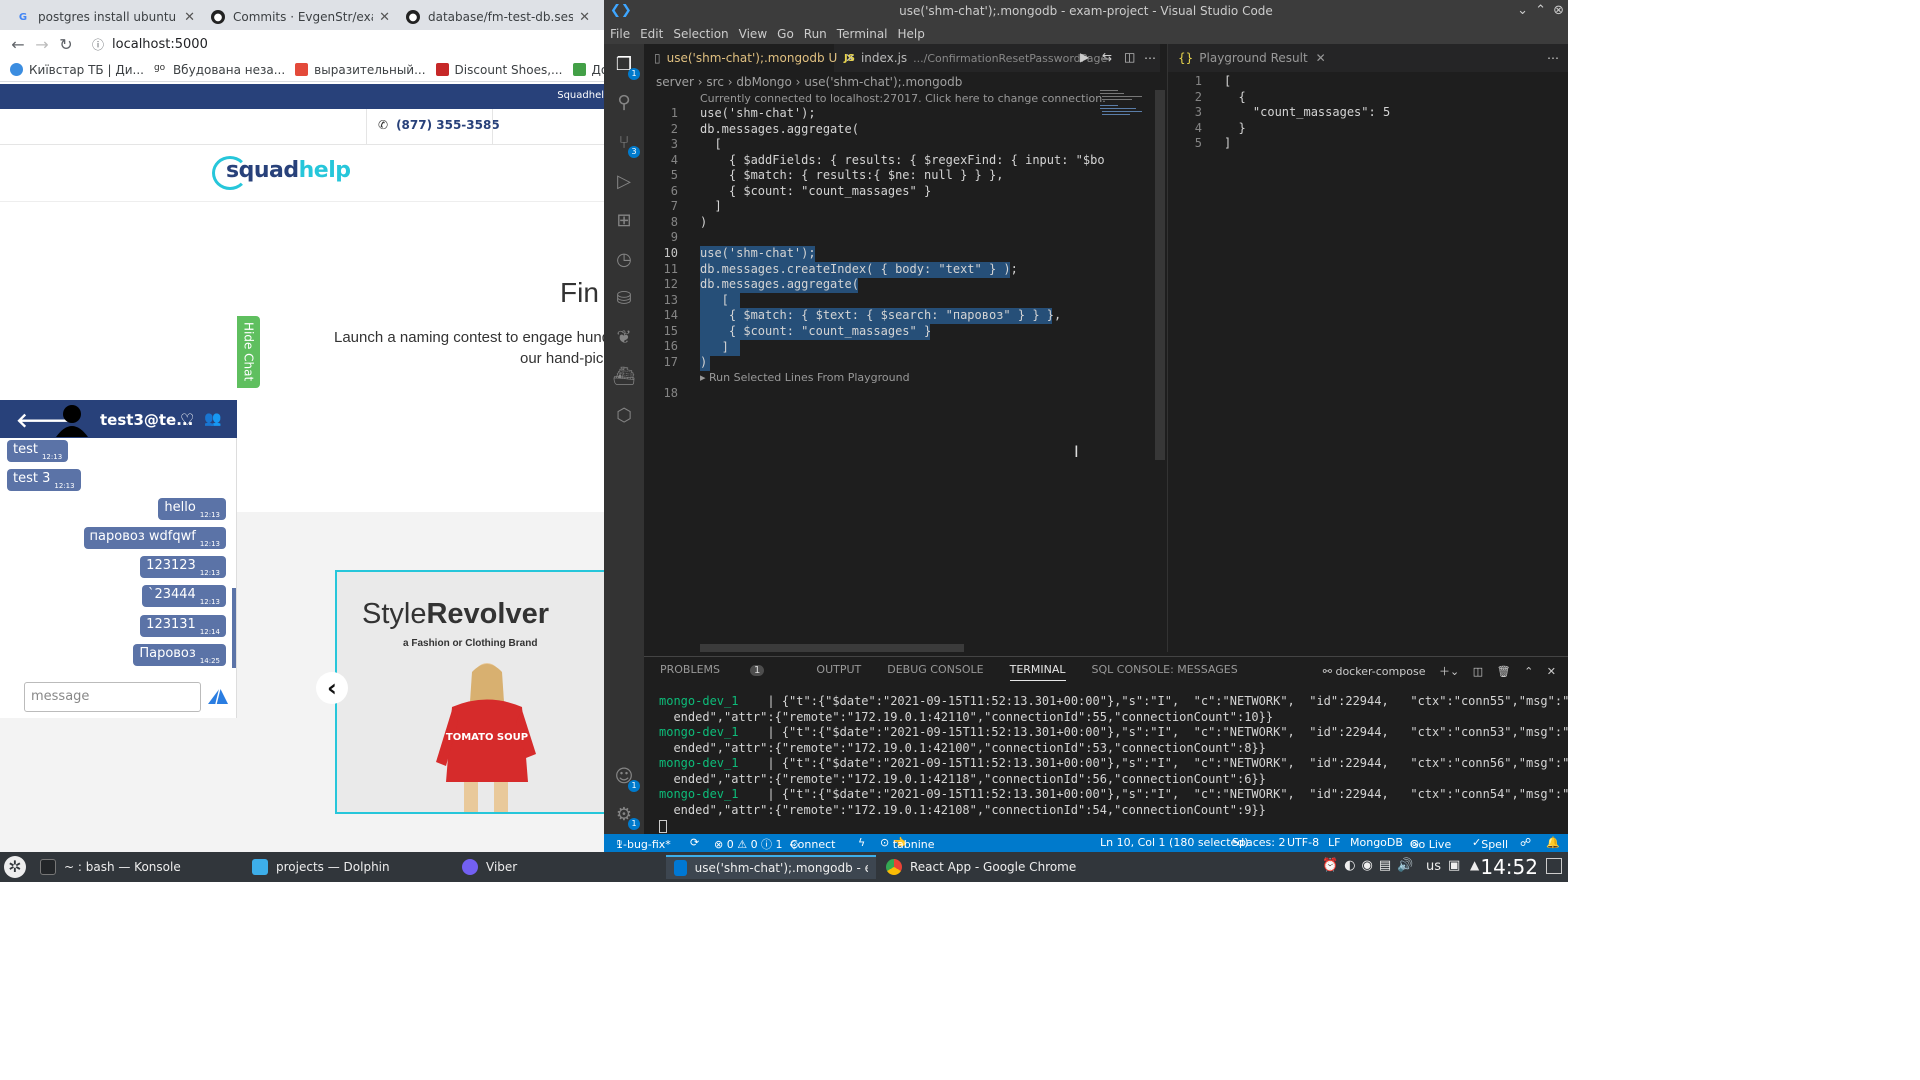  I want to click on tray-app-icon: ◐, so click(1352, 865).